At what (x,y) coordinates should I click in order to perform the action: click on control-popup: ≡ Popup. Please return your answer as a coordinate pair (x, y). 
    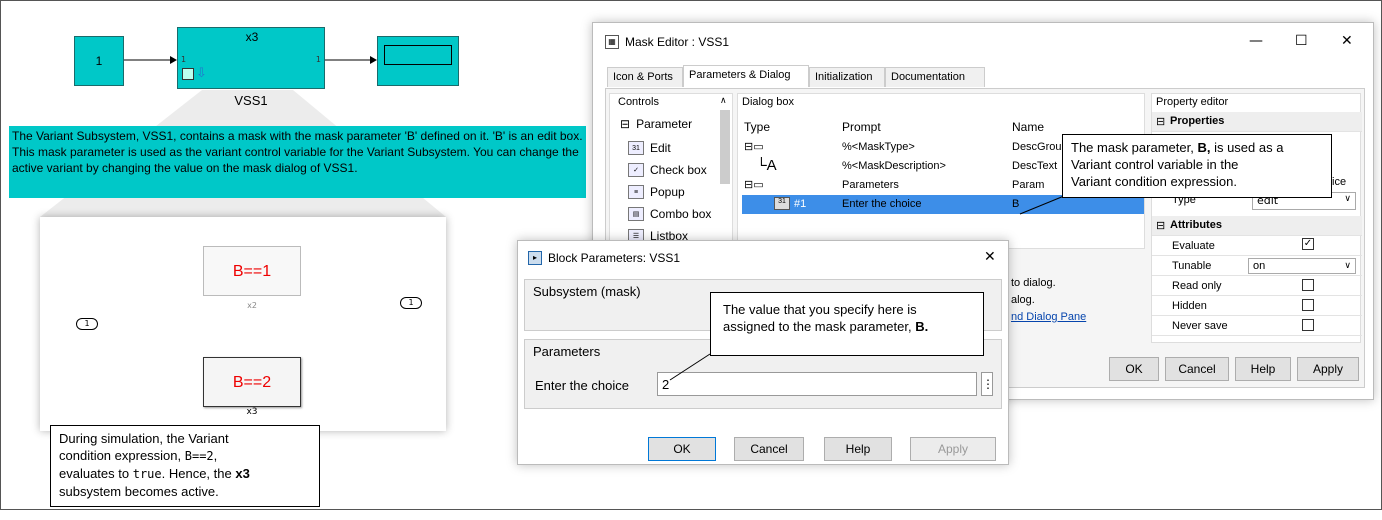
    Looking at the image, I should click on (656, 192).